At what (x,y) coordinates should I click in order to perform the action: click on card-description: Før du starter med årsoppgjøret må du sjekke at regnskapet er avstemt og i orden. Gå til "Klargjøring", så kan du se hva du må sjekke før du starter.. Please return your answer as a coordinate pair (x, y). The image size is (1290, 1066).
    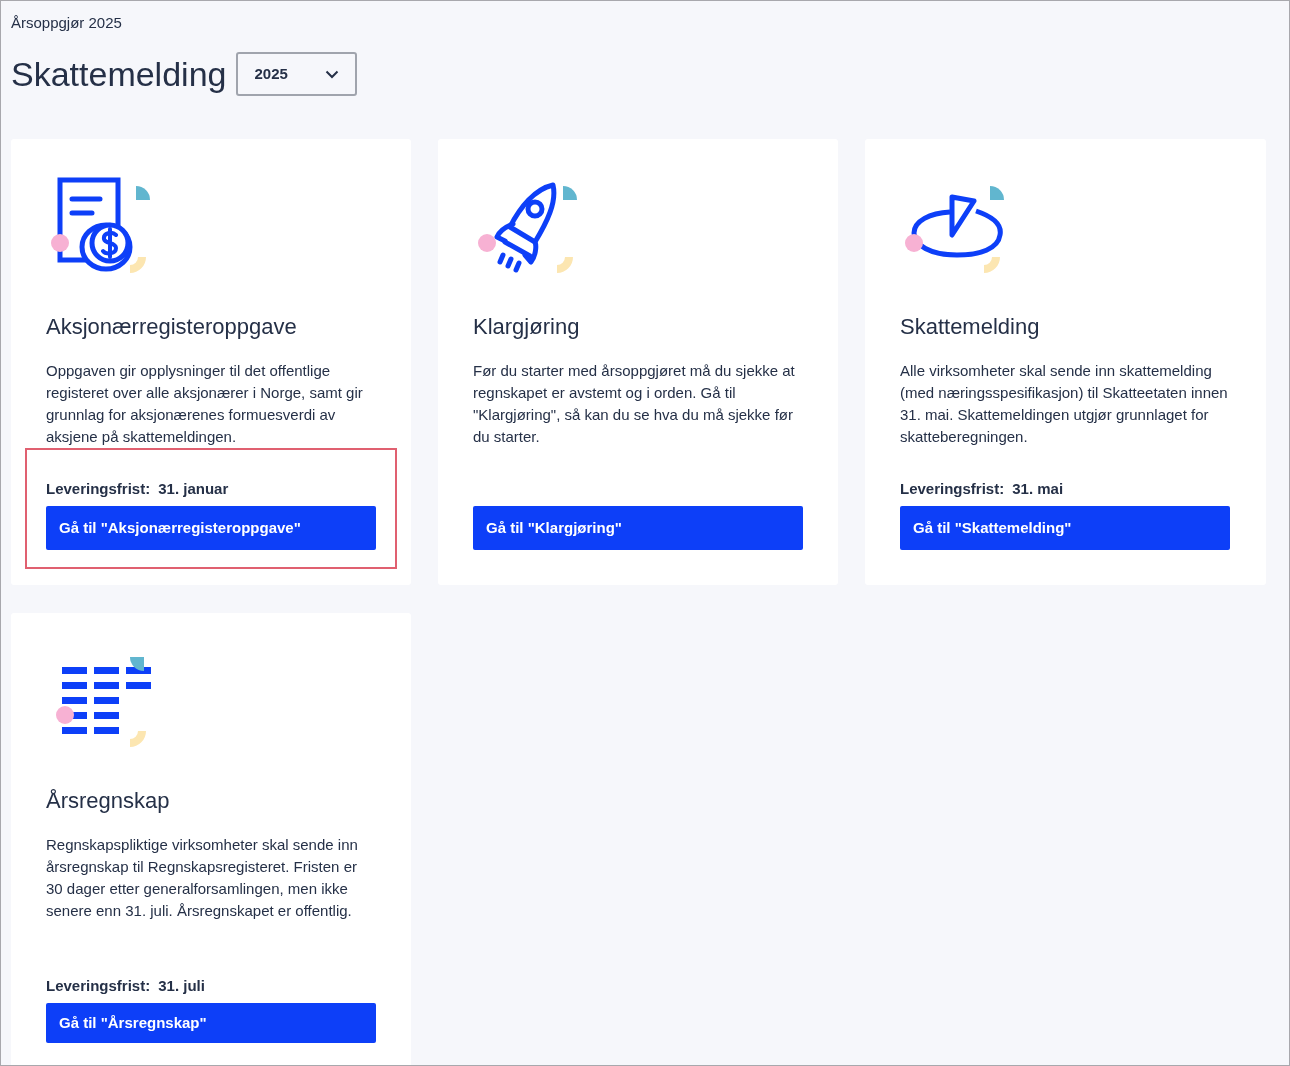
    Looking at the image, I should click on (634, 403).